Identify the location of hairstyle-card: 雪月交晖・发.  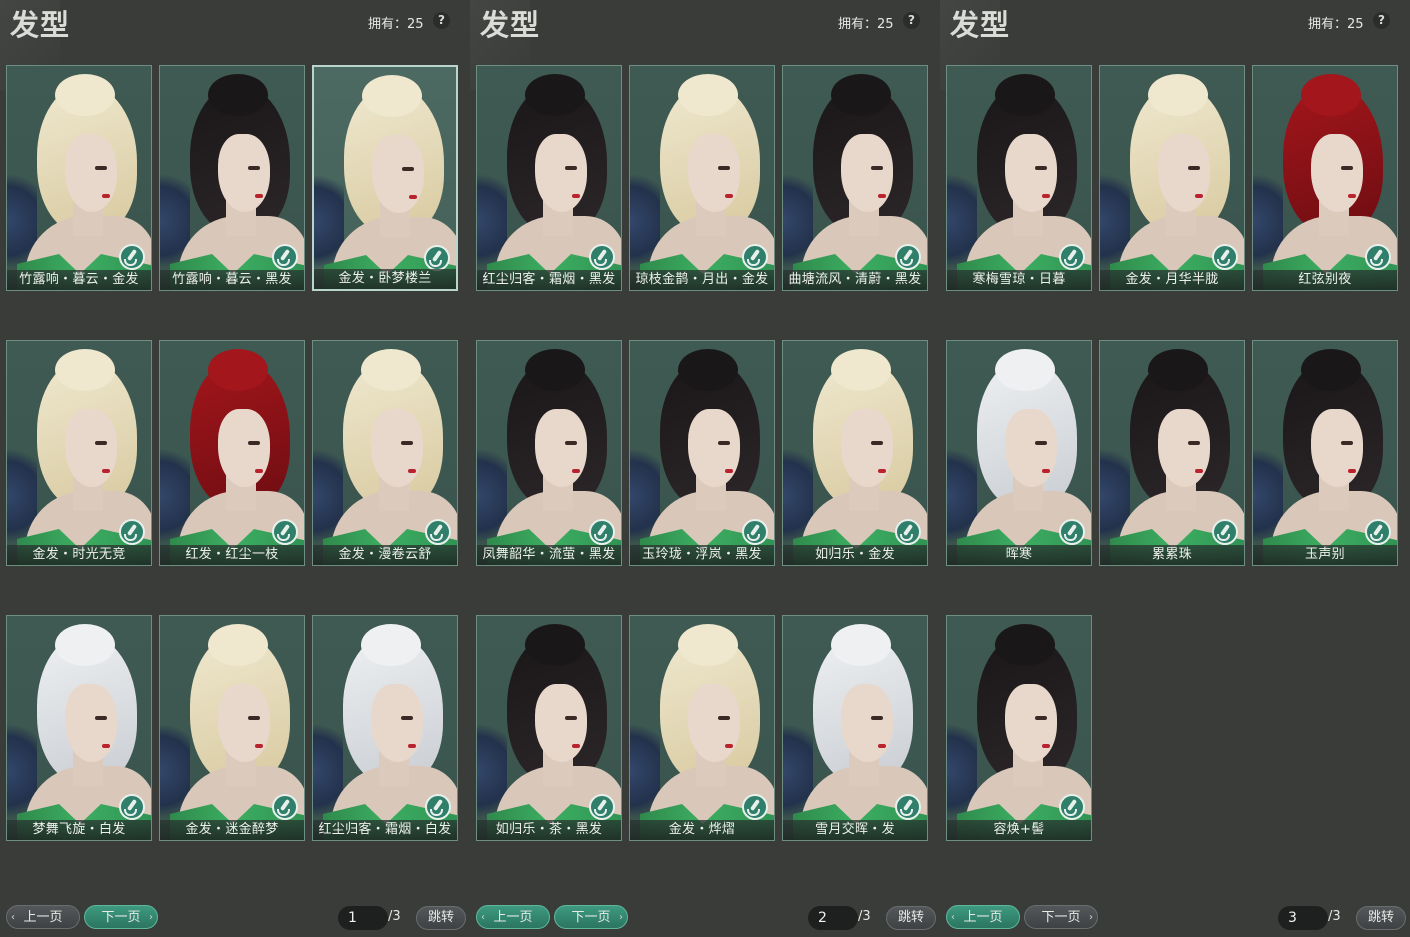
(855, 728).